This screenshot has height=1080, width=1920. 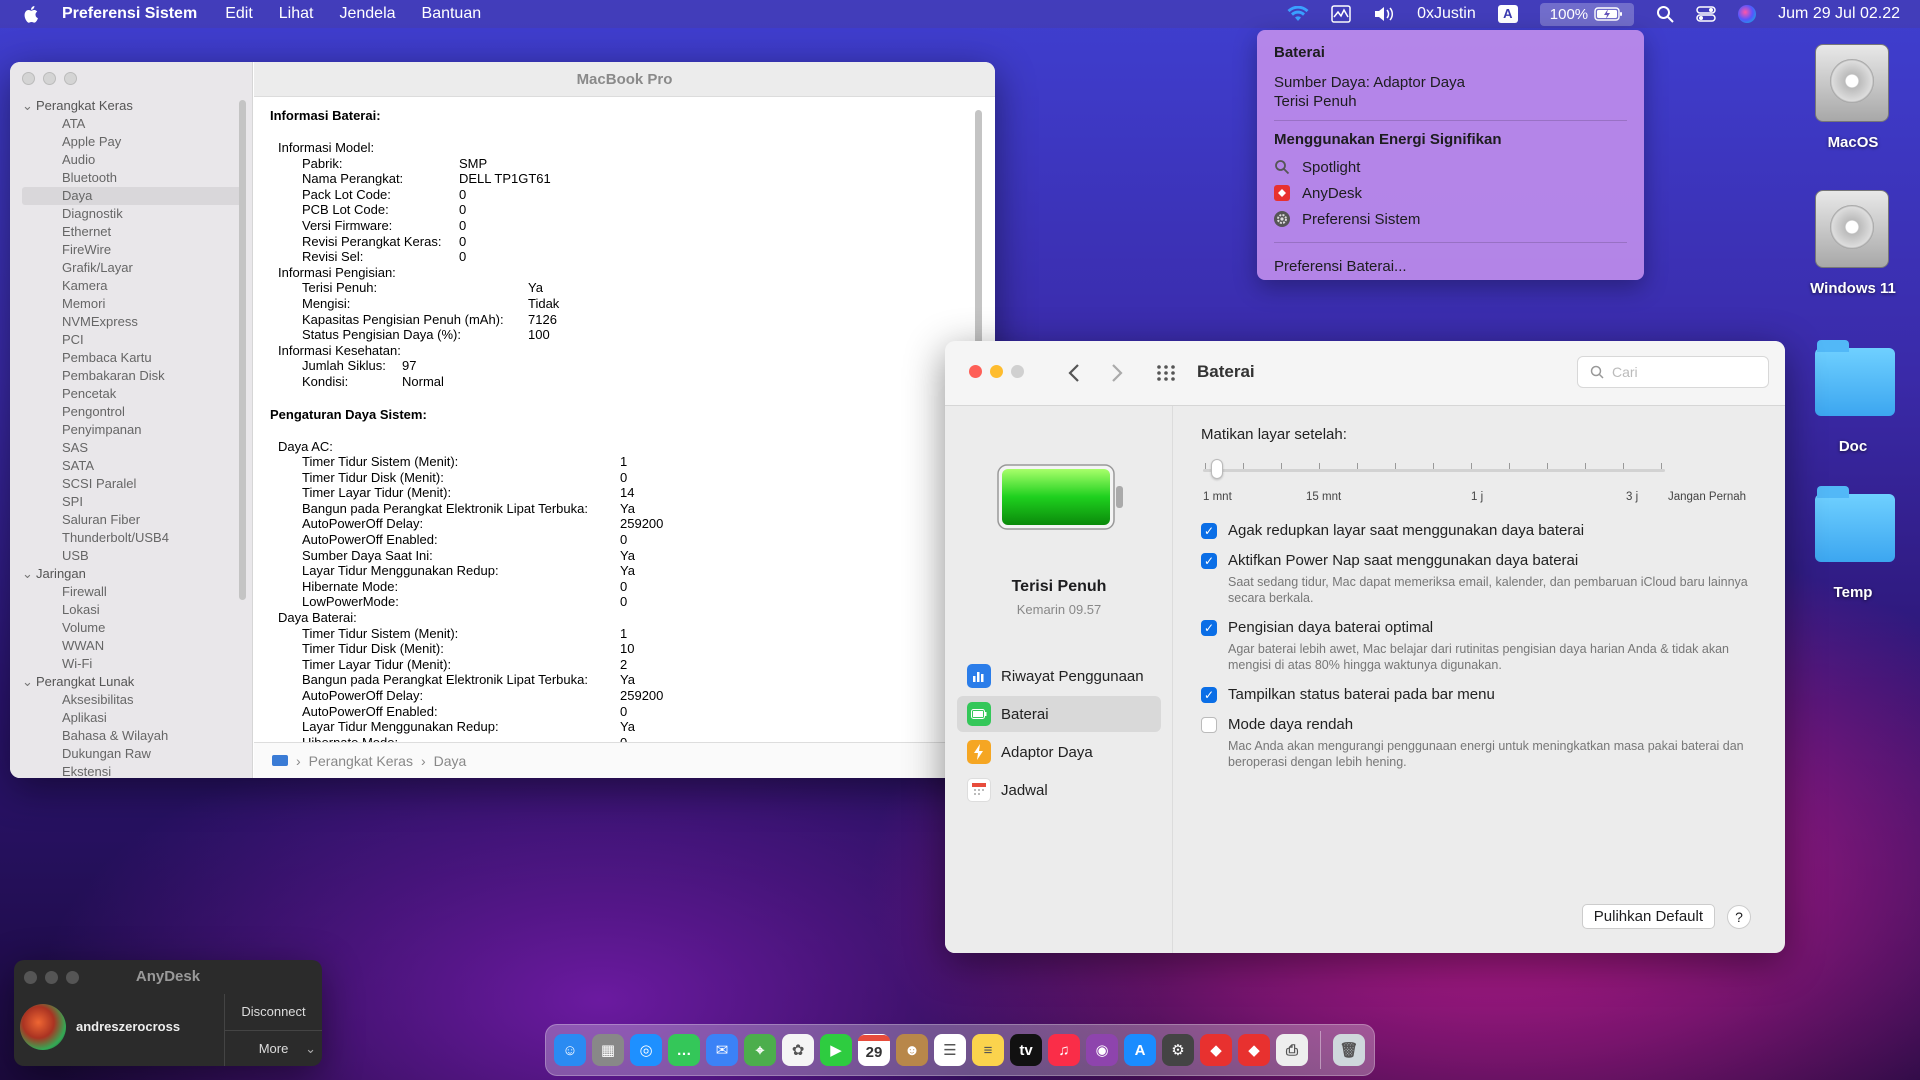 I want to click on forward-chevron-icon, so click(x=1117, y=373).